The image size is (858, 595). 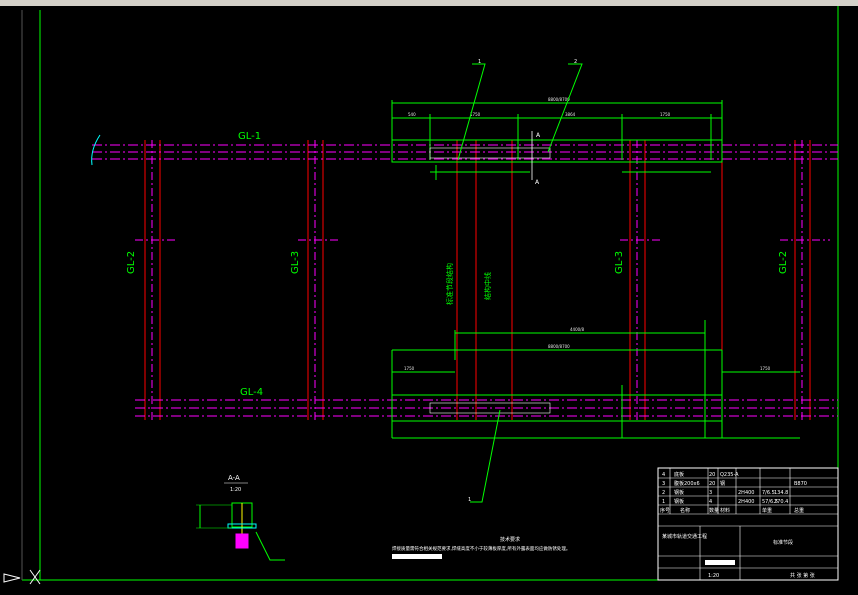 I want to click on tb-h-mat: 材料, so click(x=725, y=510).